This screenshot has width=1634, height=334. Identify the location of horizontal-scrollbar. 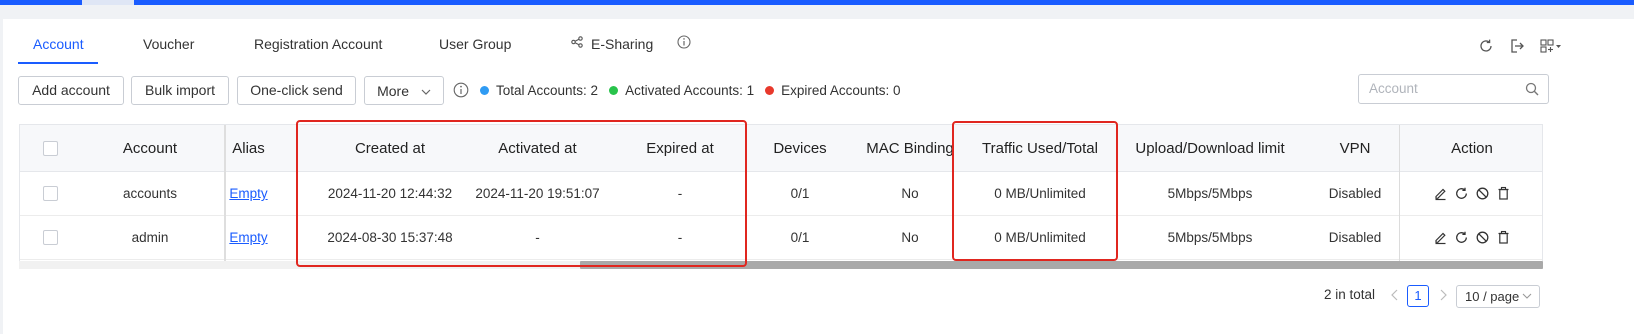
(781, 265).